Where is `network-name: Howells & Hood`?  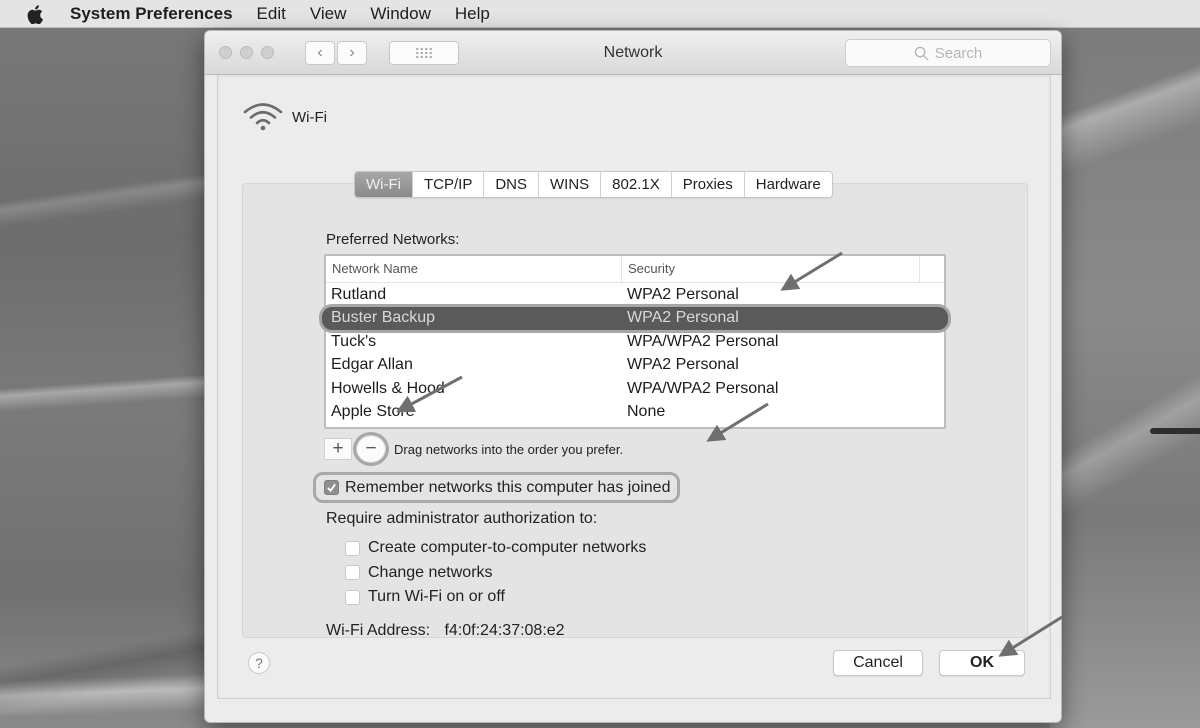 network-name: Howells & Hood is located at coordinates (388, 388).